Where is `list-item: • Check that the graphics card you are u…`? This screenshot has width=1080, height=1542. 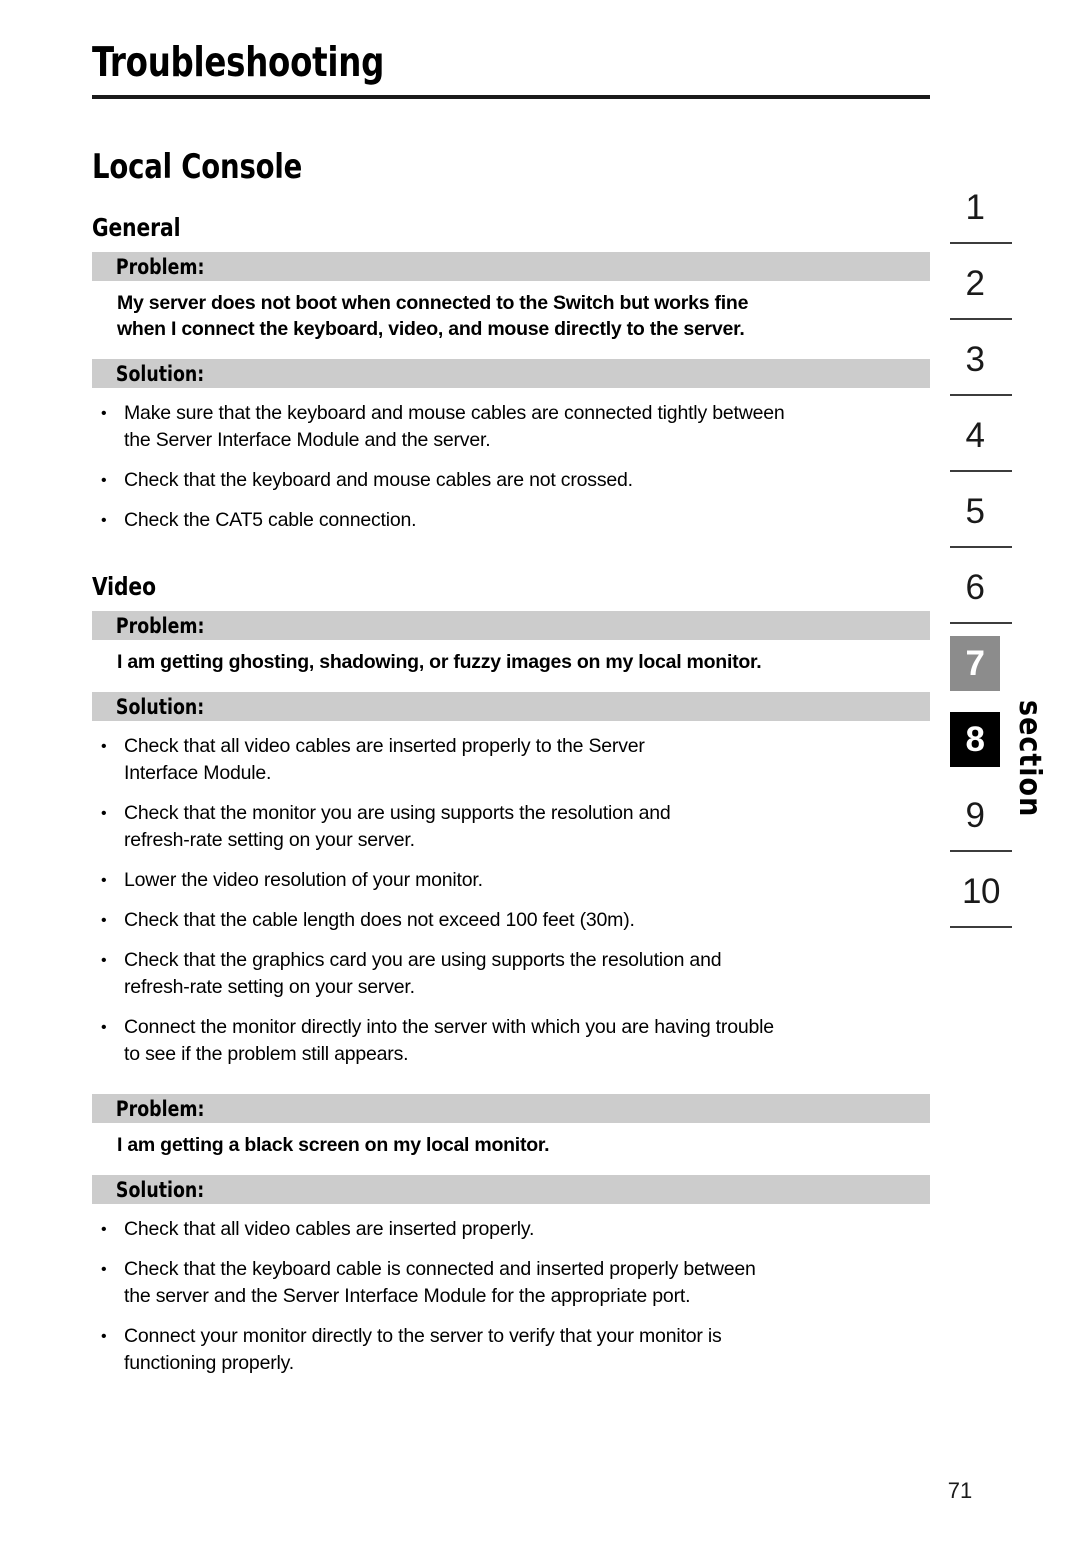 list-item: • Check that the graphics card you are u… is located at coordinates (514, 974).